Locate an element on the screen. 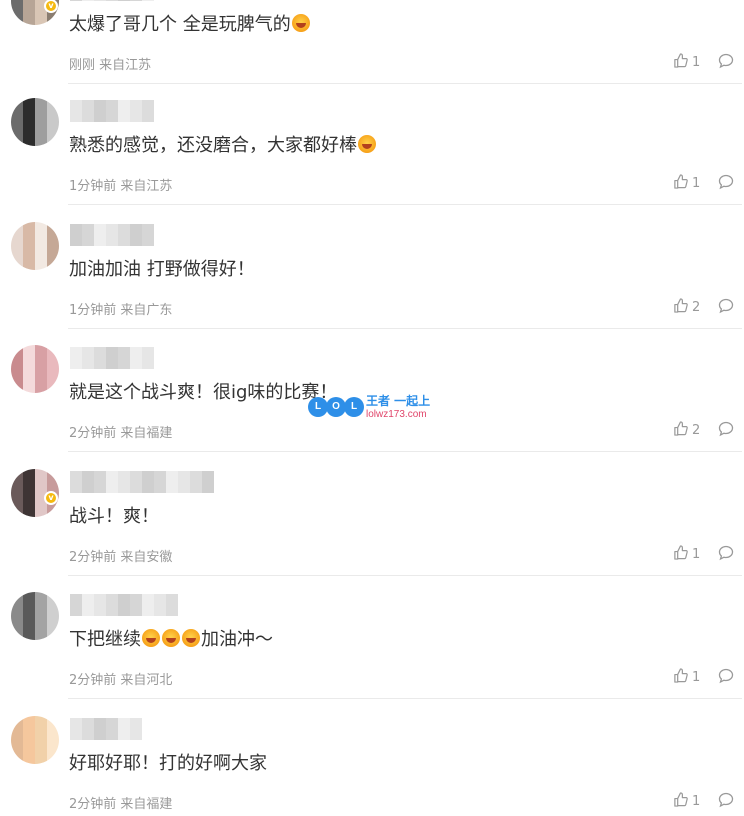  comment-meta: 刚刚 来自江苏 is located at coordinates (110, 63).